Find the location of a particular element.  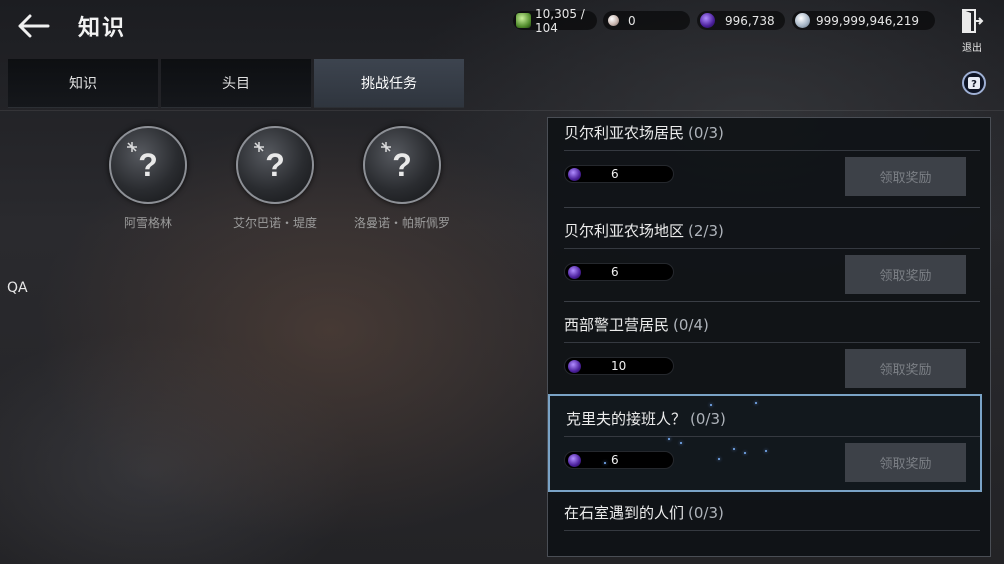

help-book-icon: ? is located at coordinates (974, 83).